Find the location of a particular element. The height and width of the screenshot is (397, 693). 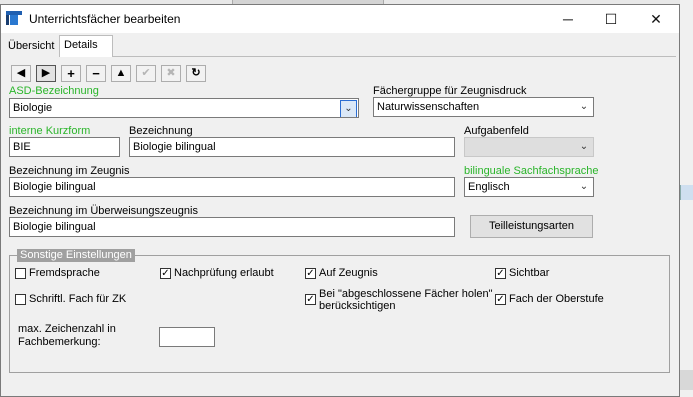

confirm-button: ✔ is located at coordinates (146, 73).